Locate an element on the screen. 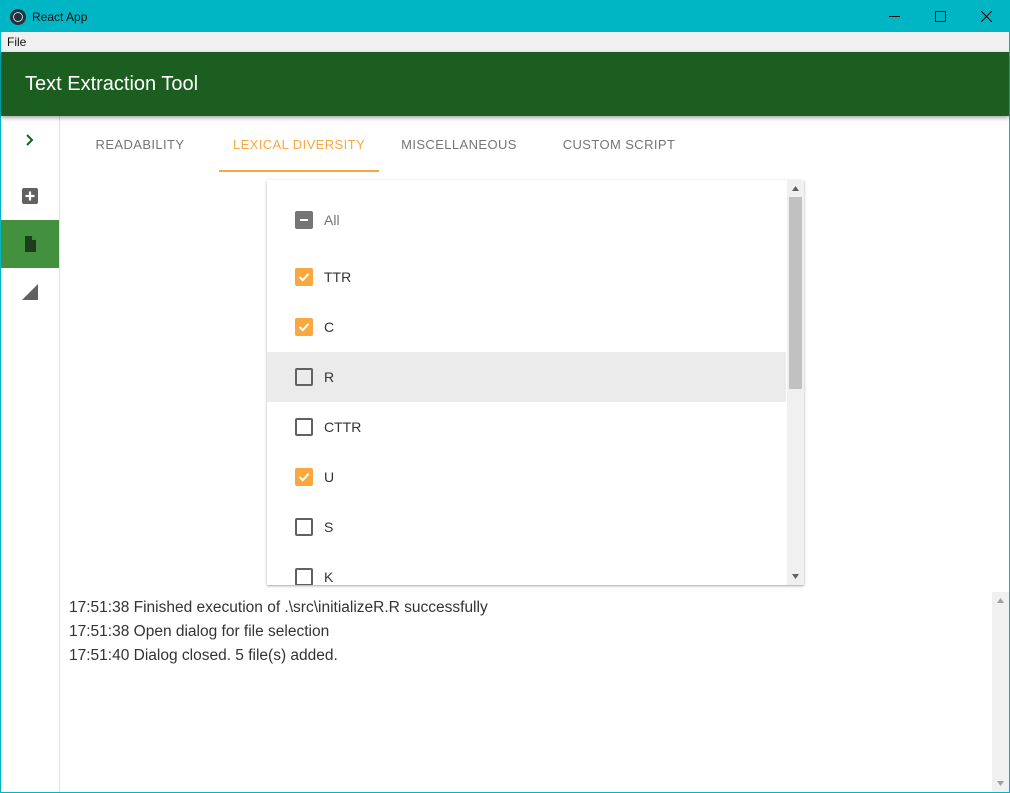  tab-lexical-diversity: LEXICAL DIVERSITY is located at coordinates (299, 144).